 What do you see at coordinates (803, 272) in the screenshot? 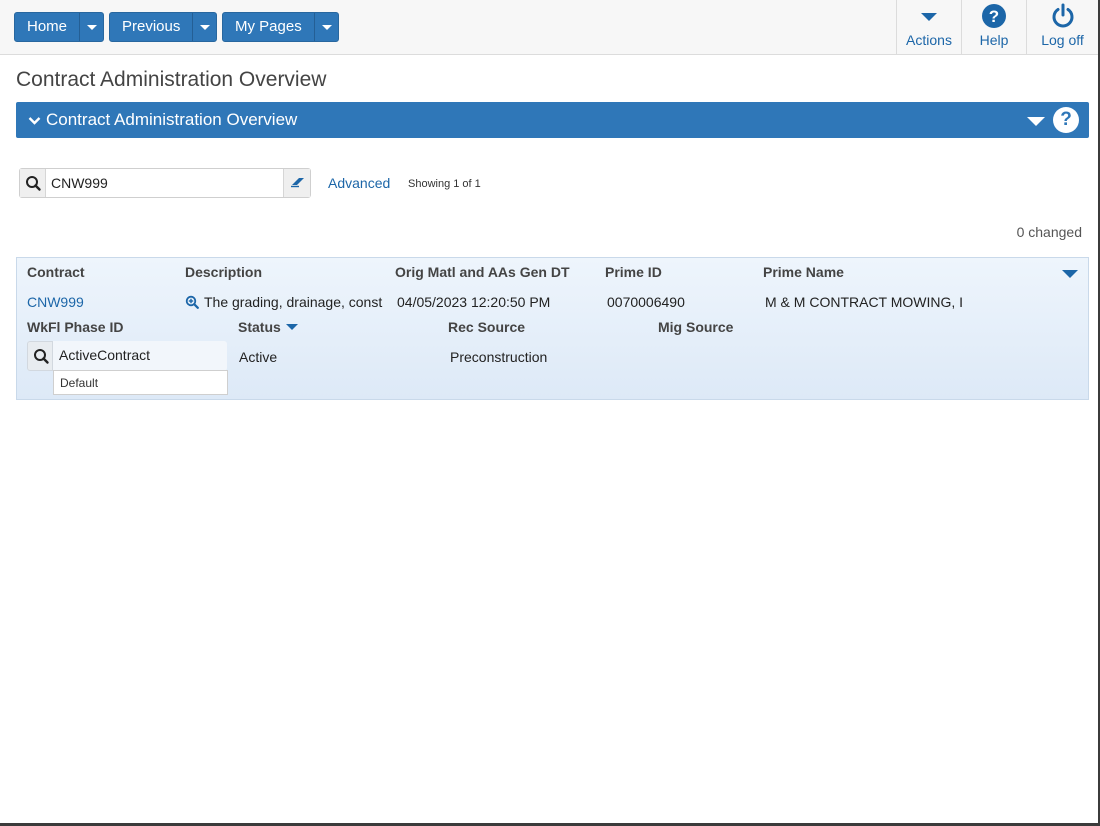
I see `header-prime-name: Prime Name` at bounding box center [803, 272].